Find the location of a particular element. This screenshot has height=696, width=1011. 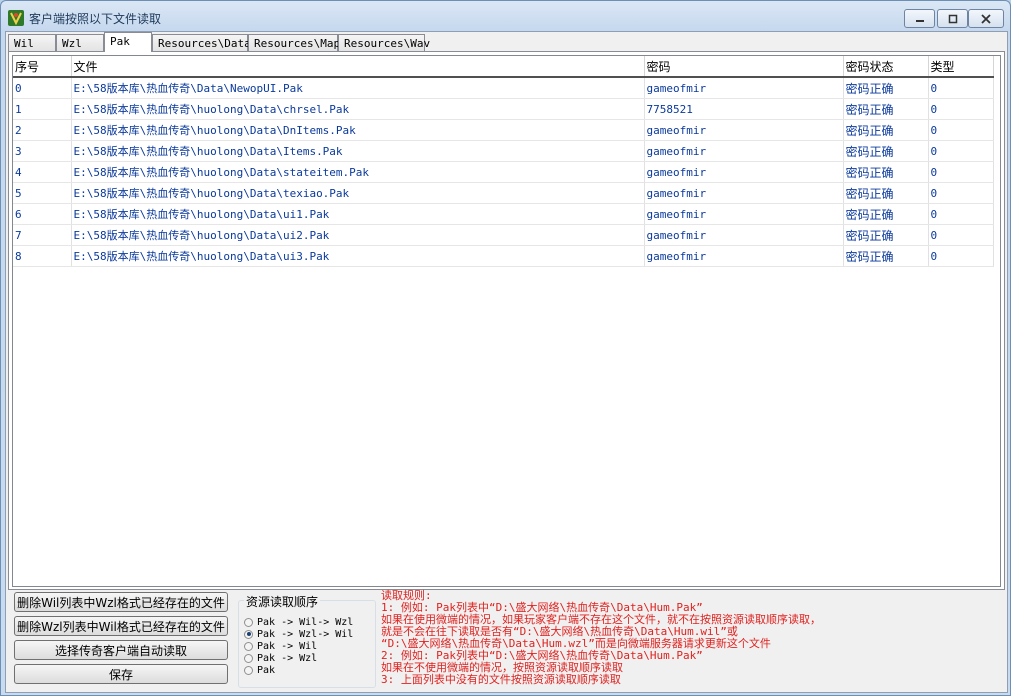

read-order-title: 资源读取顺序 is located at coordinates (282, 601).